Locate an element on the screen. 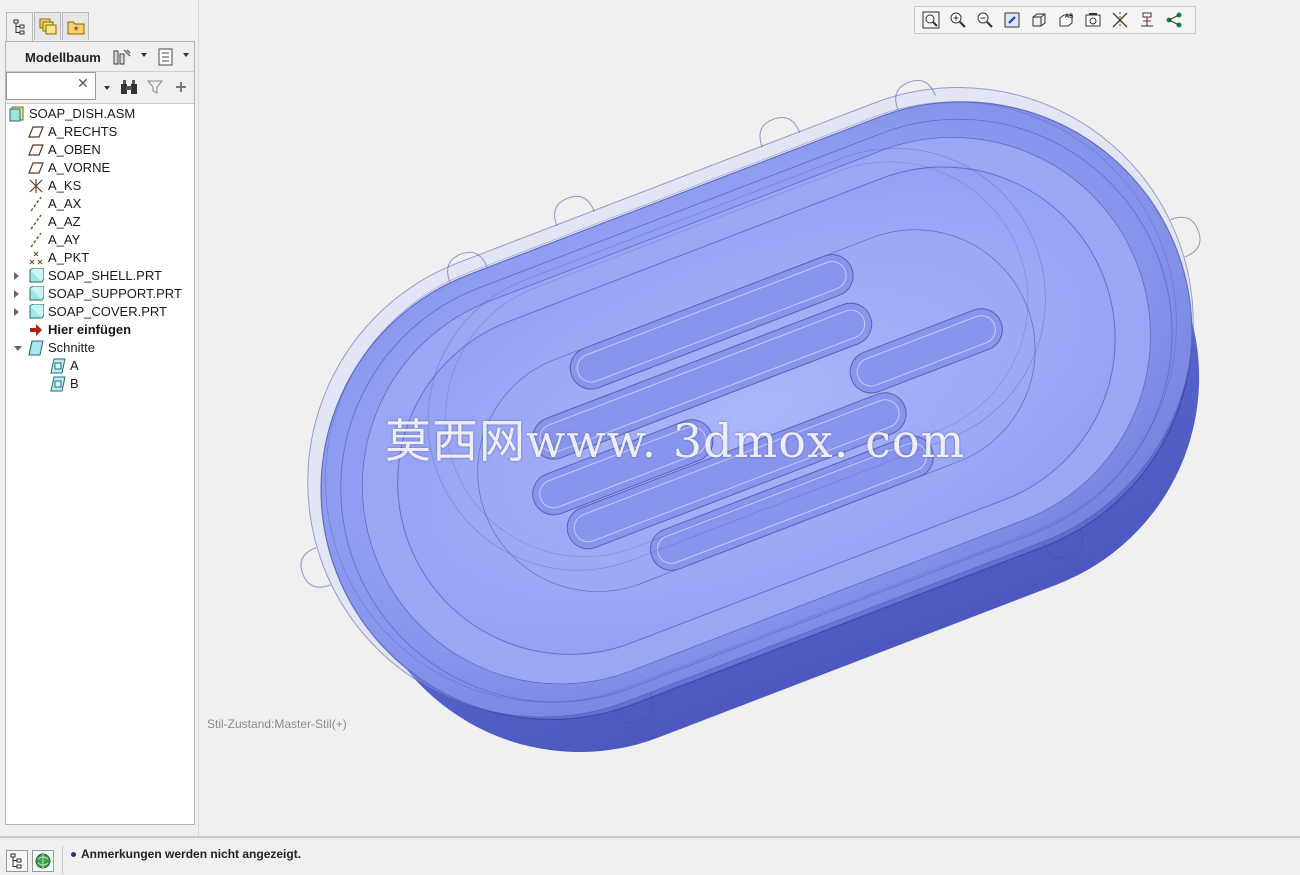 Image resolution: width=1300 pixels, height=875 pixels. toggle-navigator-icon is located at coordinates (17, 861).